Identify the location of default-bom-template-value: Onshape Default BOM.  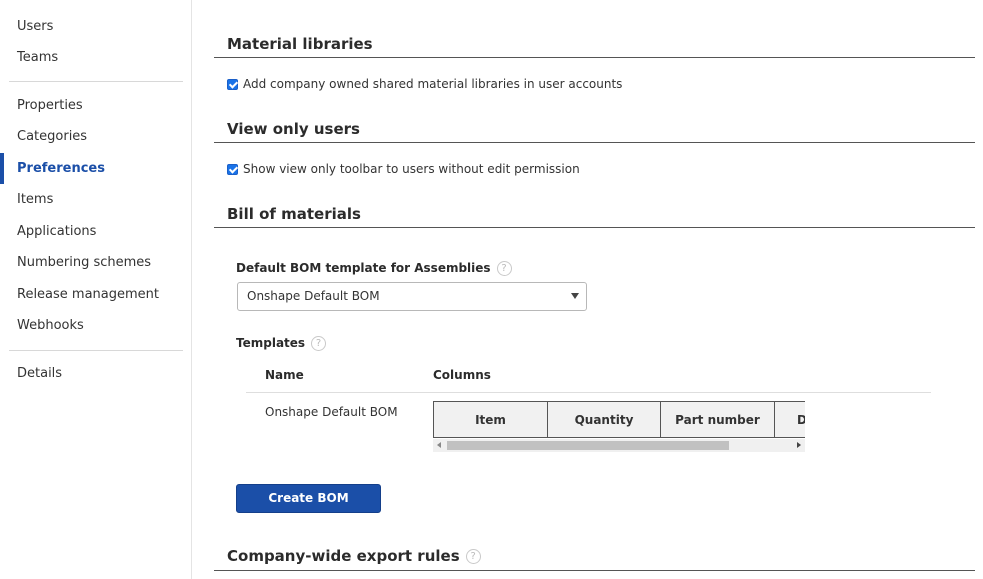
(313, 296).